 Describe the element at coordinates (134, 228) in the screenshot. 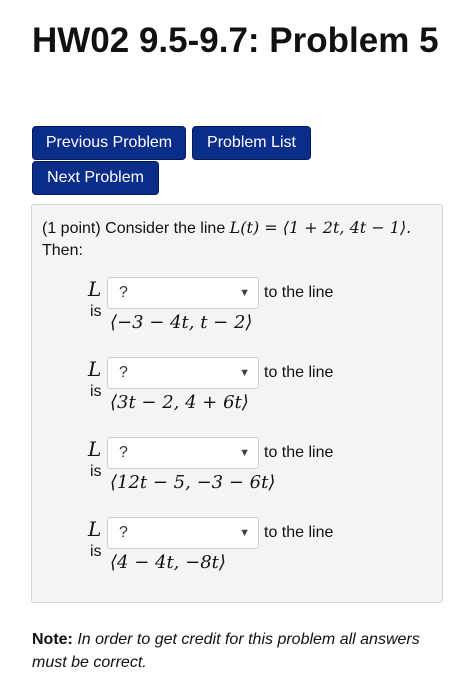

I see `problem-points-text: (1 point) Consider the line` at that location.